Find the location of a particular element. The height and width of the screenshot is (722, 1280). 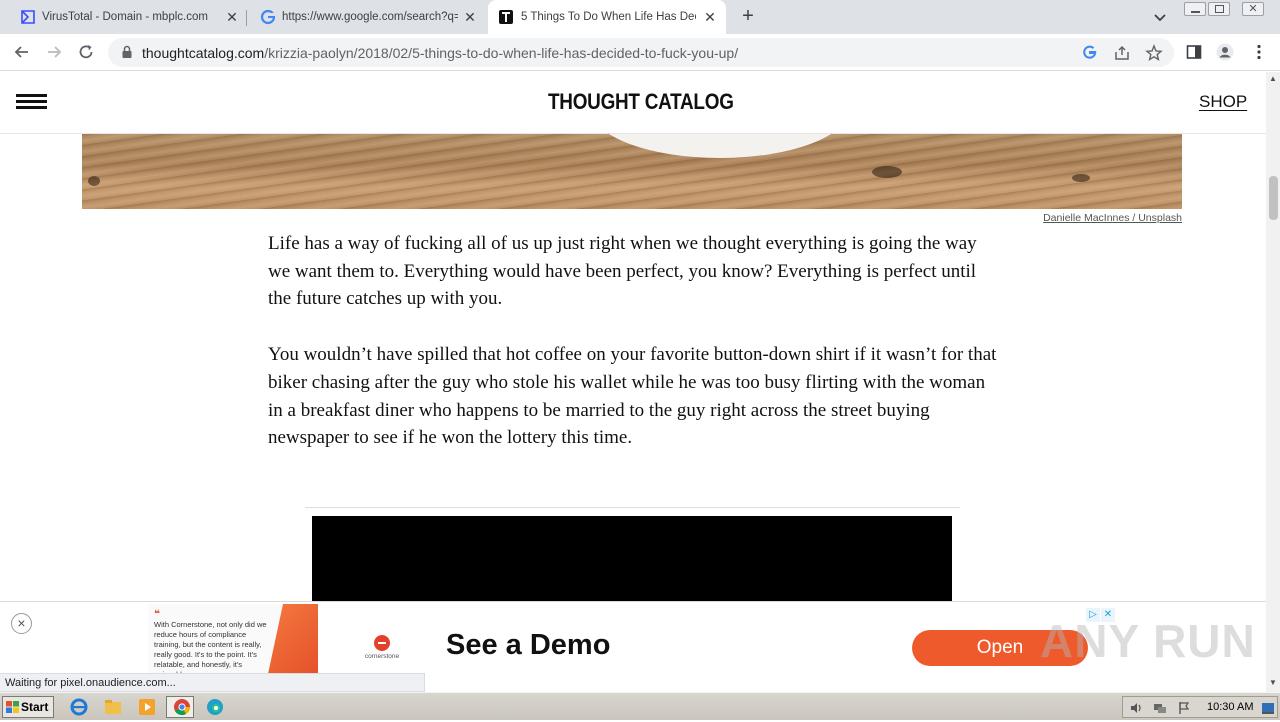

quote-mark-icon: ❝ is located at coordinates (157, 614).